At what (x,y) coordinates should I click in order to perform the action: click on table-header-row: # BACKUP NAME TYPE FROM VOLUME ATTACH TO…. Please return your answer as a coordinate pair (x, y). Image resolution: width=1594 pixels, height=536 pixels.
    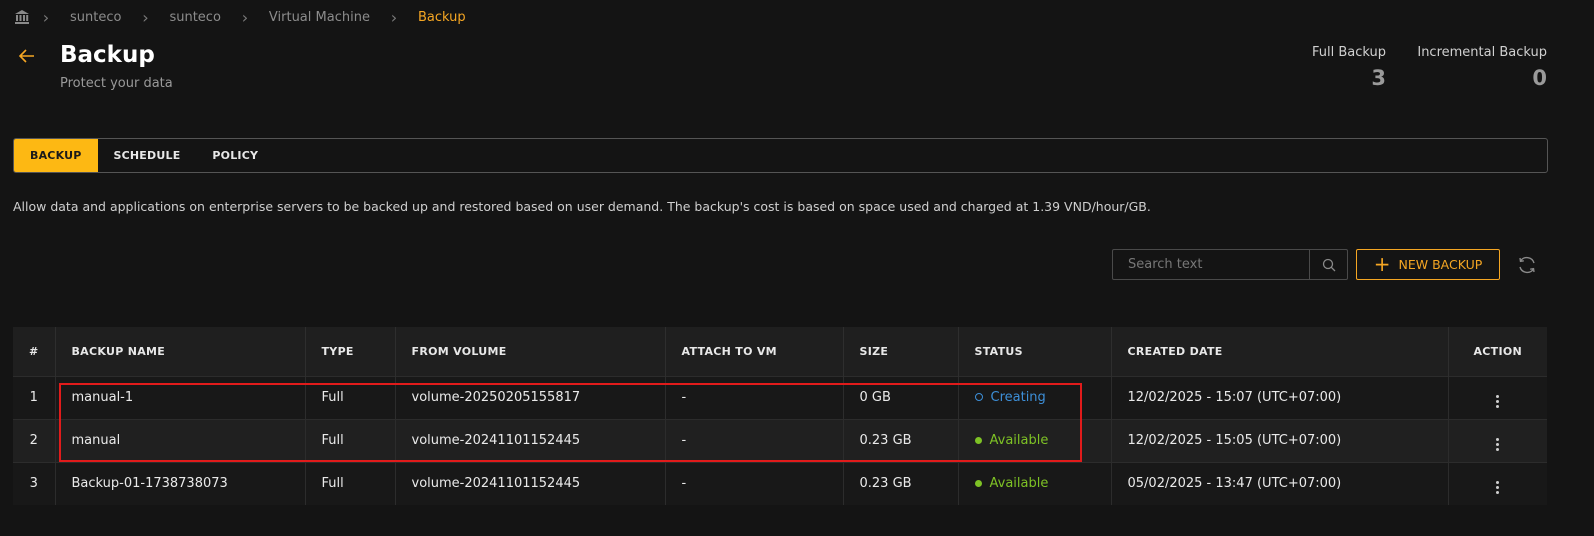
    Looking at the image, I should click on (780, 351).